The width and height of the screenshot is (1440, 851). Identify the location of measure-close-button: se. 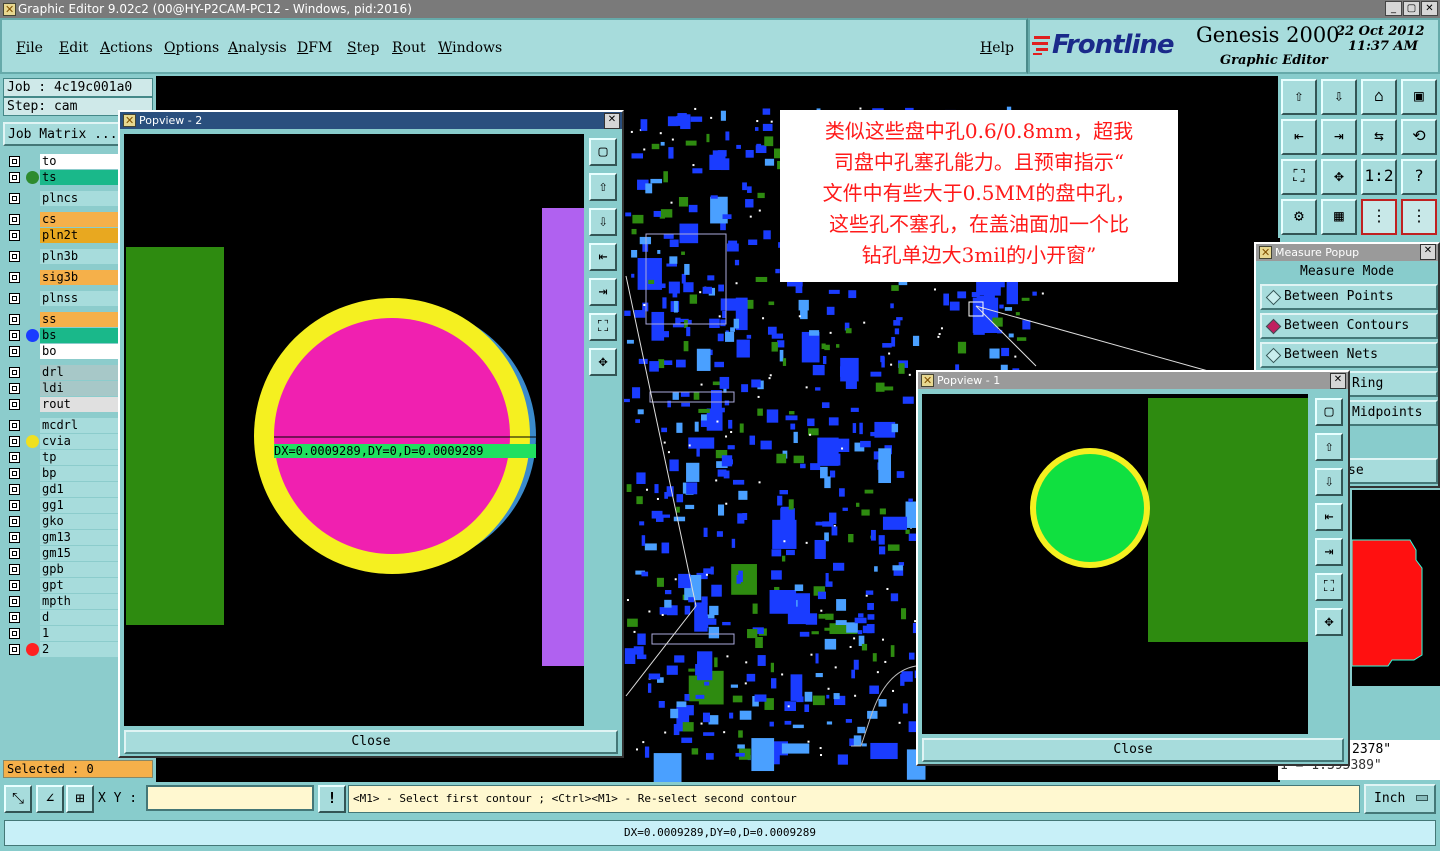
(1390, 471).